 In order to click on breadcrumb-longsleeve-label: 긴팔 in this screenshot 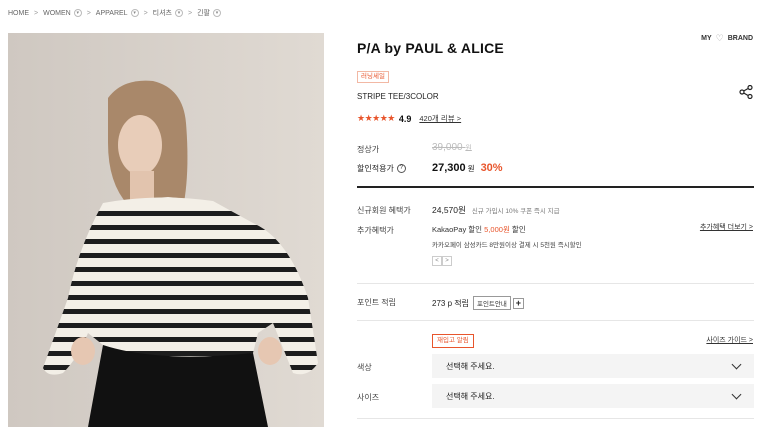, I will do `click(203, 13)`.